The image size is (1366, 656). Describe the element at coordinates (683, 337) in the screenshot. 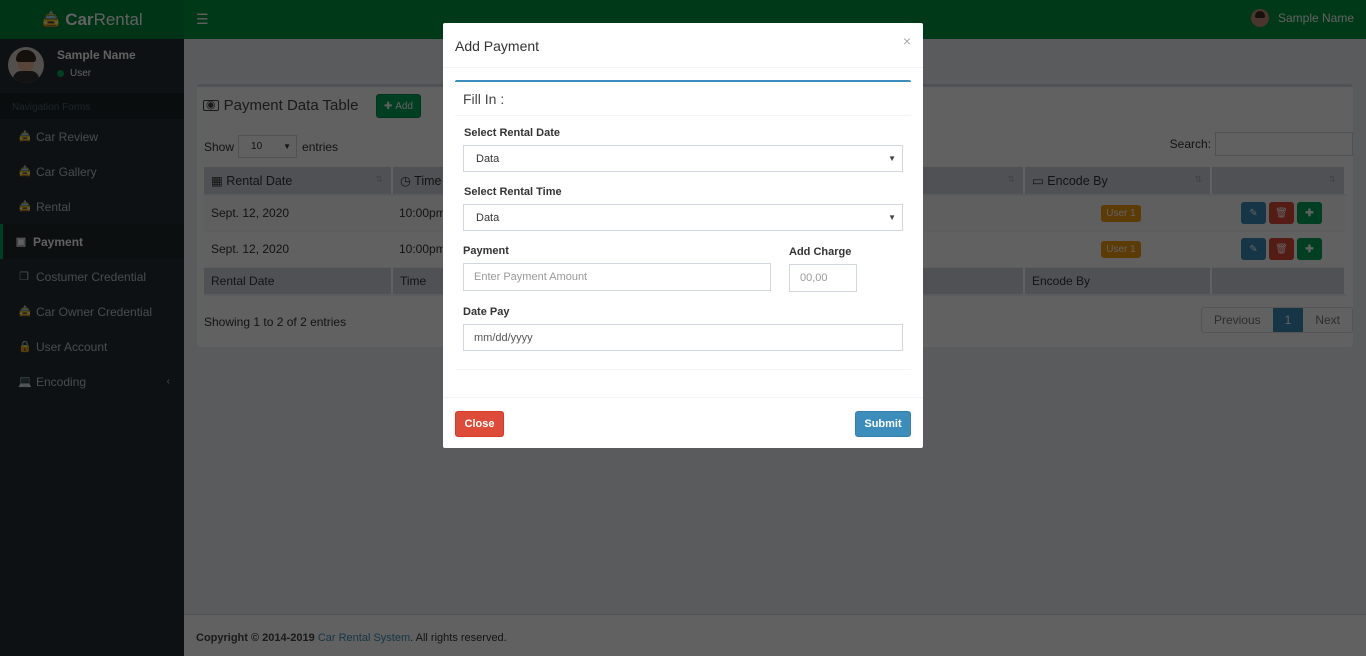

I see `date-pay-input` at that location.